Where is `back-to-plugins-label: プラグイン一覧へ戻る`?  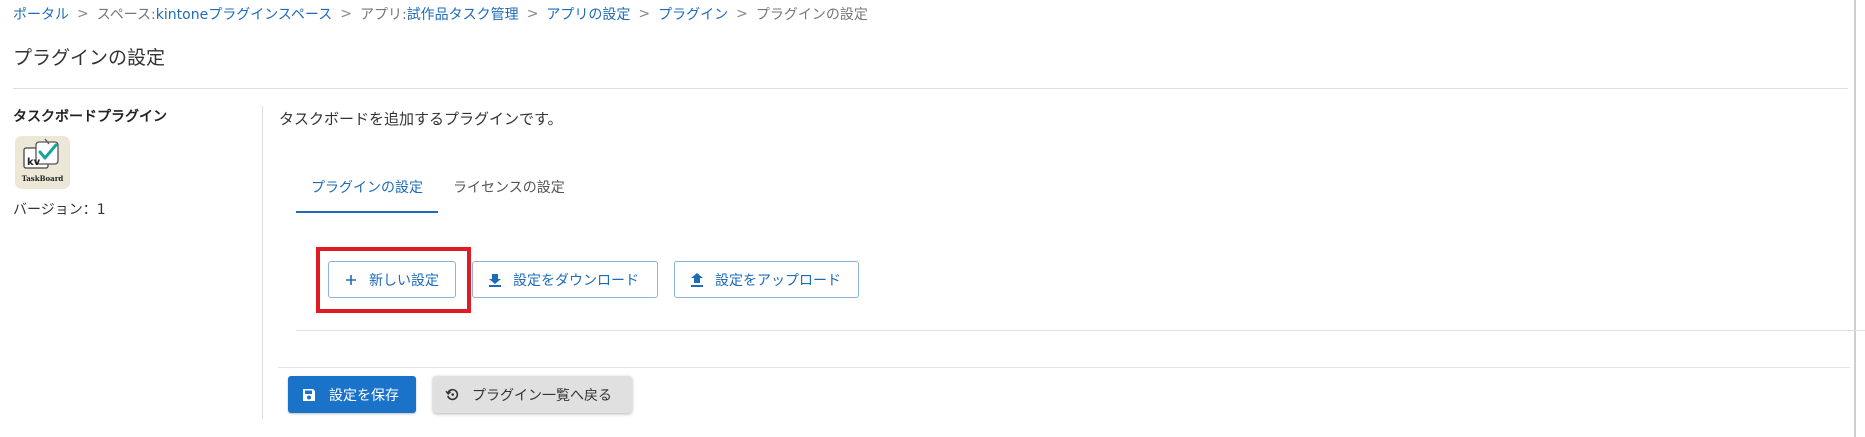 back-to-plugins-label: プラグイン一覧へ戻る is located at coordinates (542, 395).